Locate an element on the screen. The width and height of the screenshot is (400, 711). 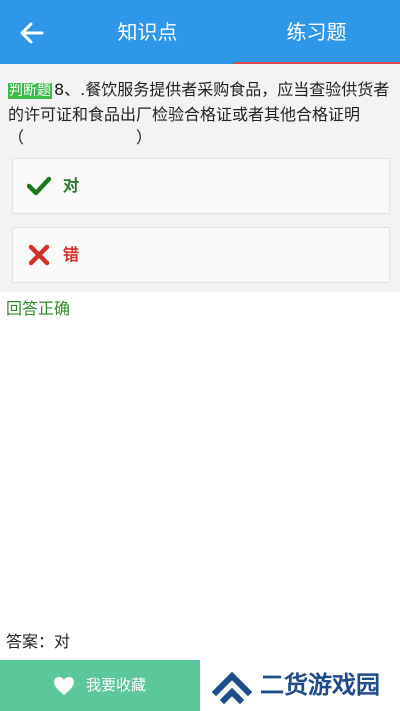
option-true: 对 is located at coordinates (201, 186).